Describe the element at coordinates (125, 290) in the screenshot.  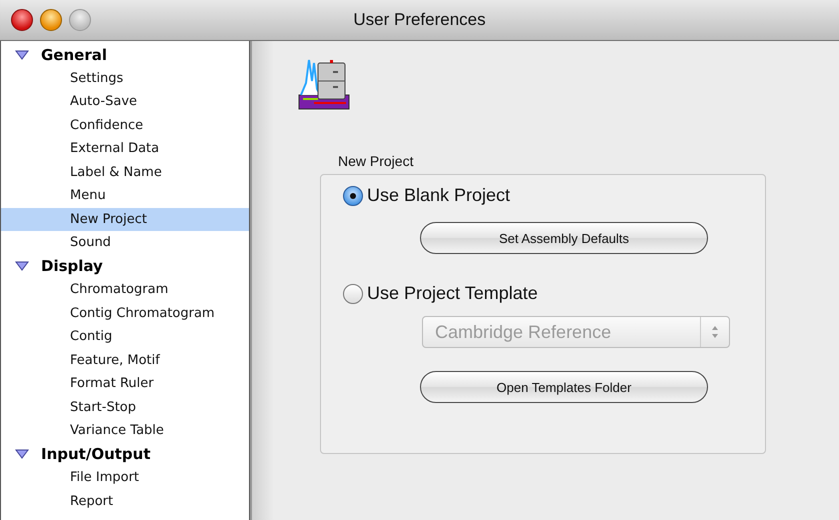
I see `sidebar-item: Chromatogram` at that location.